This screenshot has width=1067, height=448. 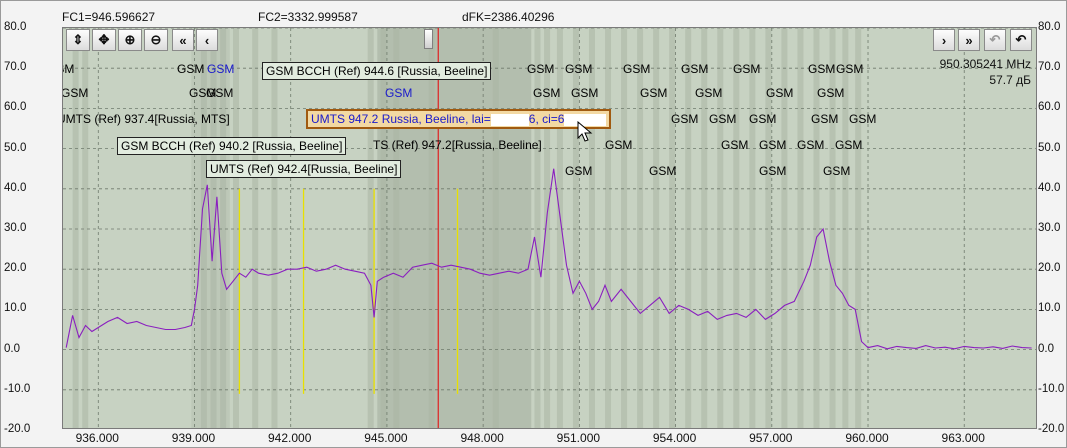 I want to click on umts-937-label: UMTS (Ref) 937.4[Russia, MTS], so click(x=146, y=119).